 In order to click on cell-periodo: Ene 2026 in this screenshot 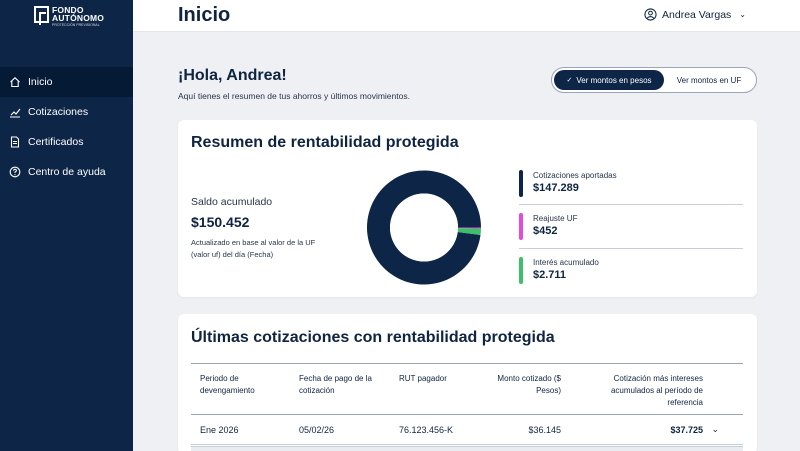, I will do `click(219, 430)`.